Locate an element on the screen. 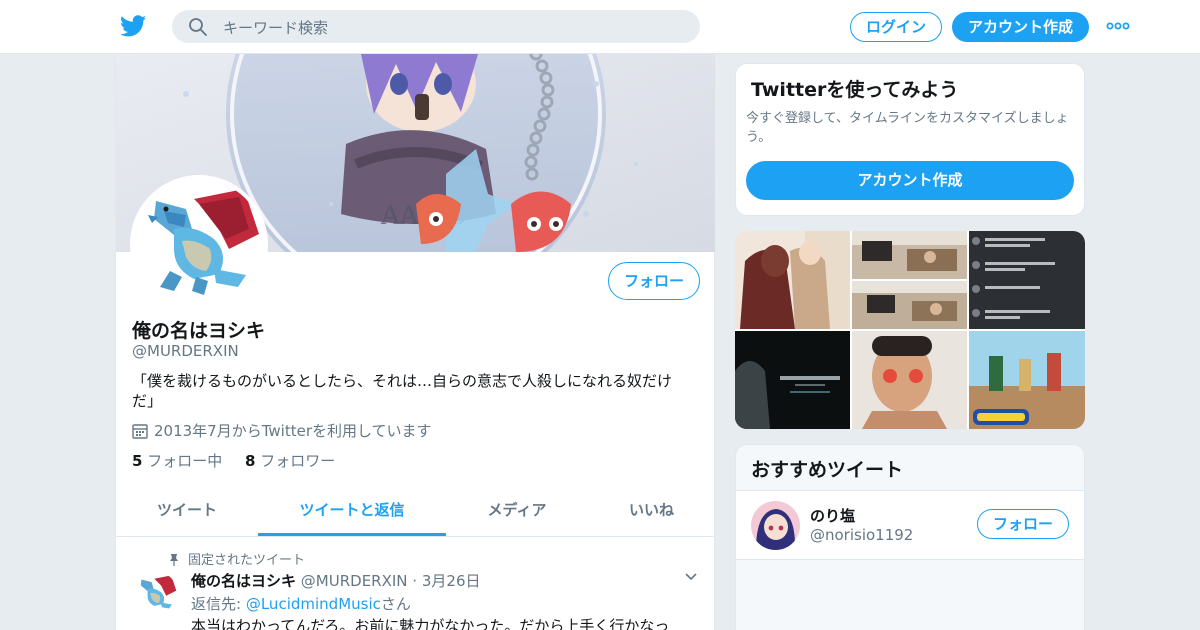 The width and height of the screenshot is (1200, 630). recommended-user-avatar is located at coordinates (775, 525).